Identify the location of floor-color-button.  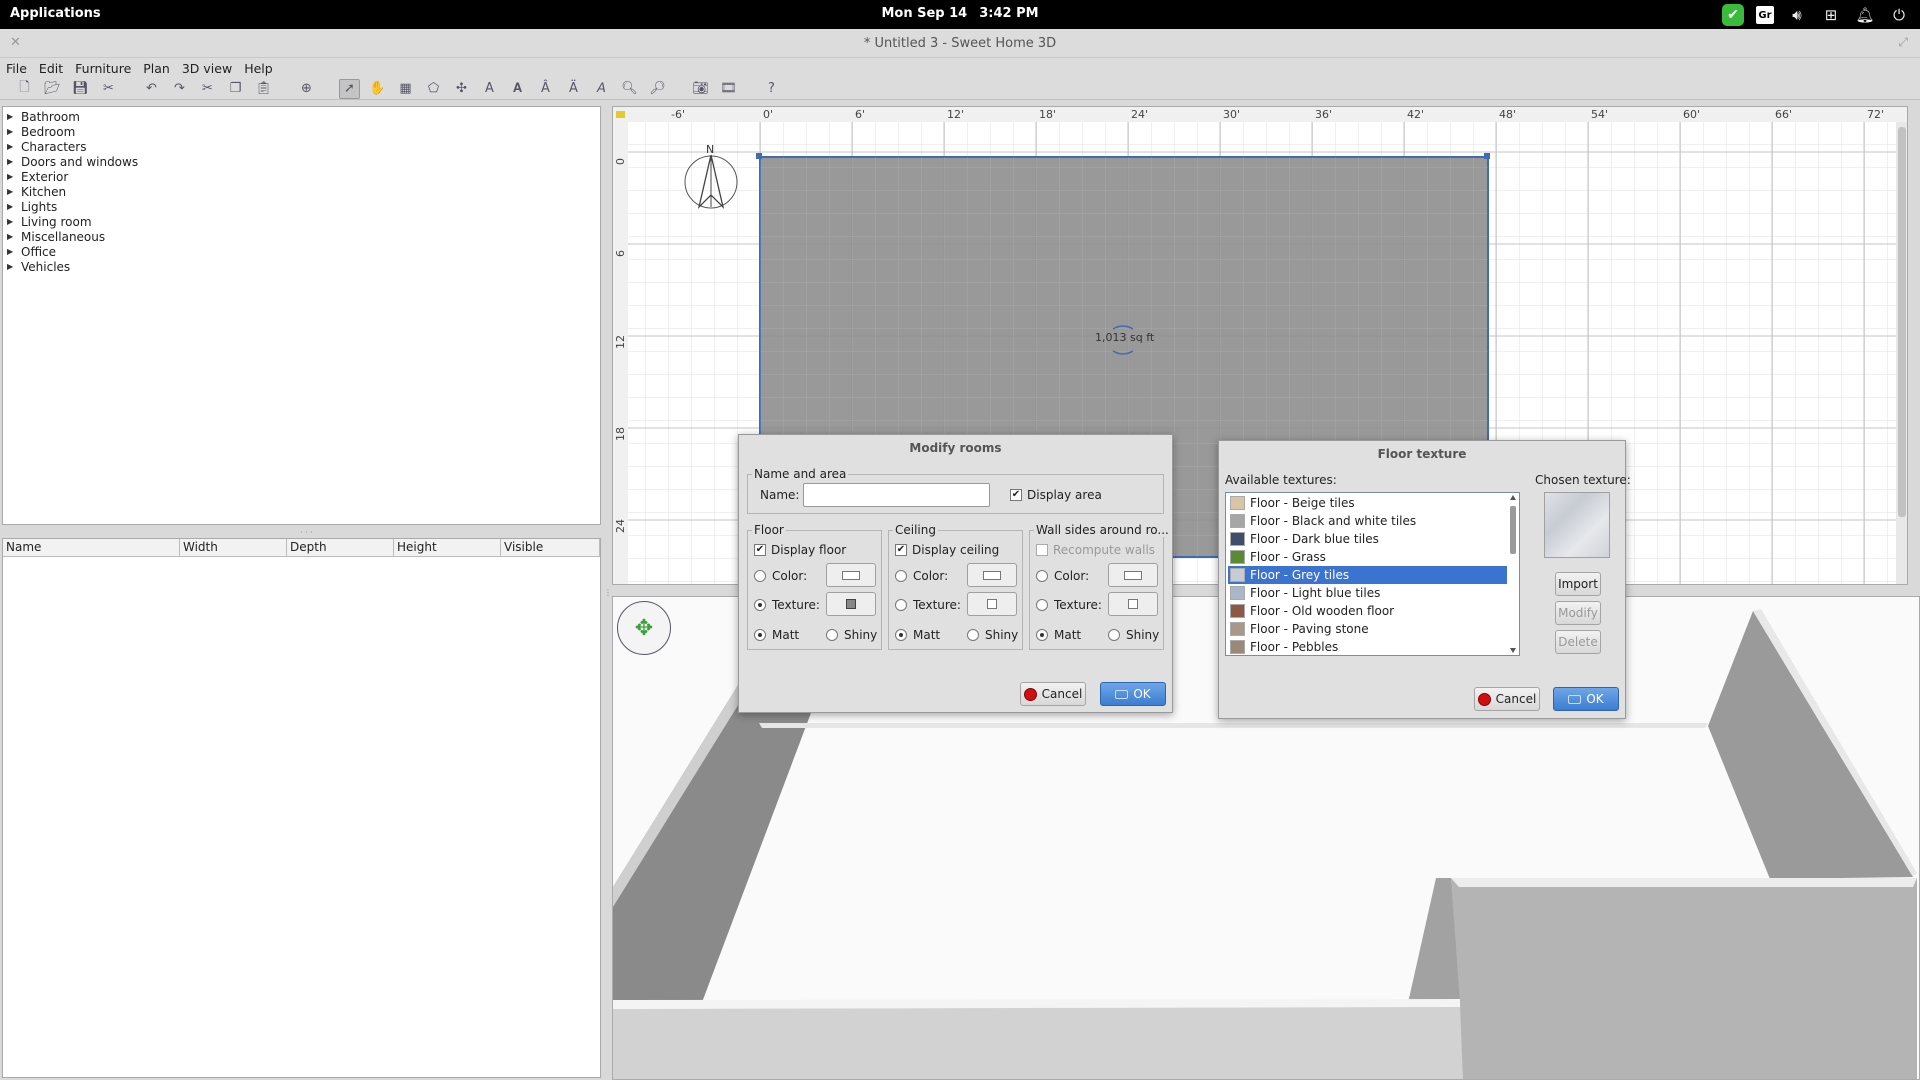
(851, 575).